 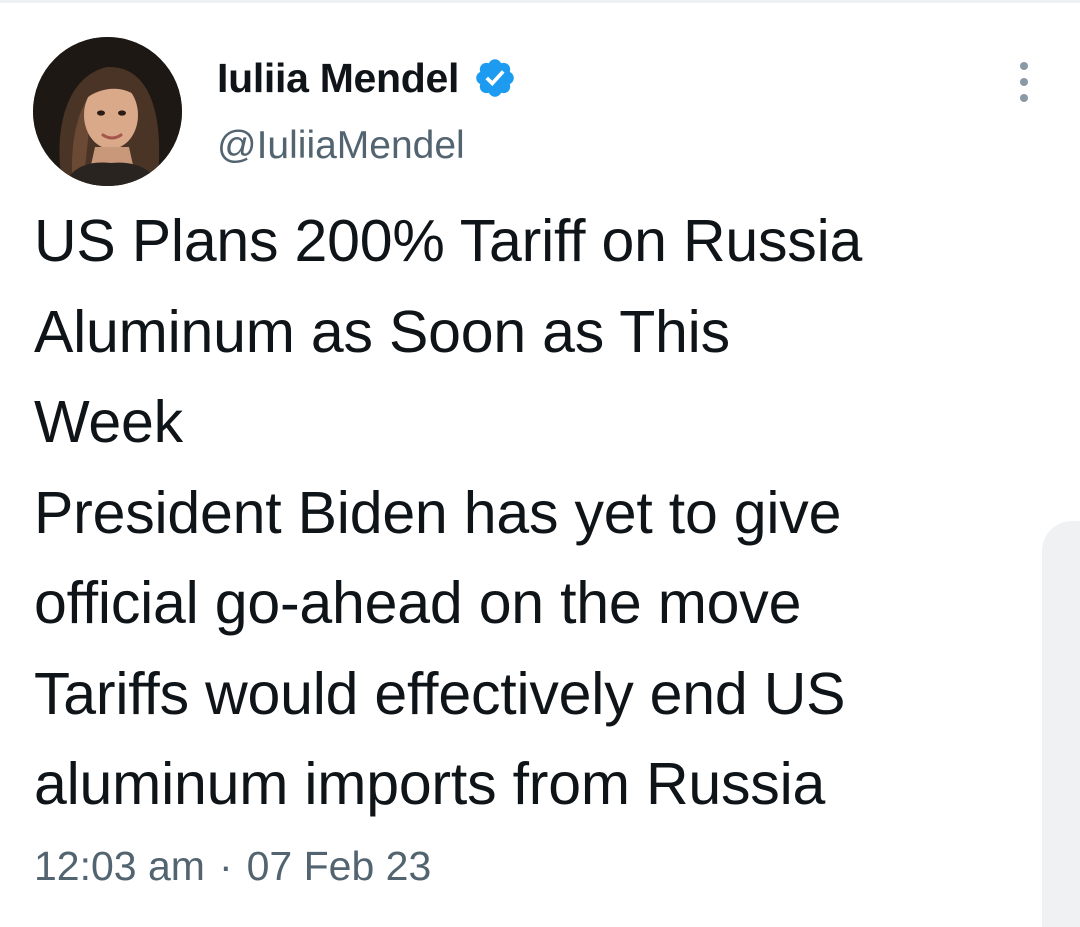 What do you see at coordinates (108, 422) in the screenshot?
I see `tweet-text-line: Week` at bounding box center [108, 422].